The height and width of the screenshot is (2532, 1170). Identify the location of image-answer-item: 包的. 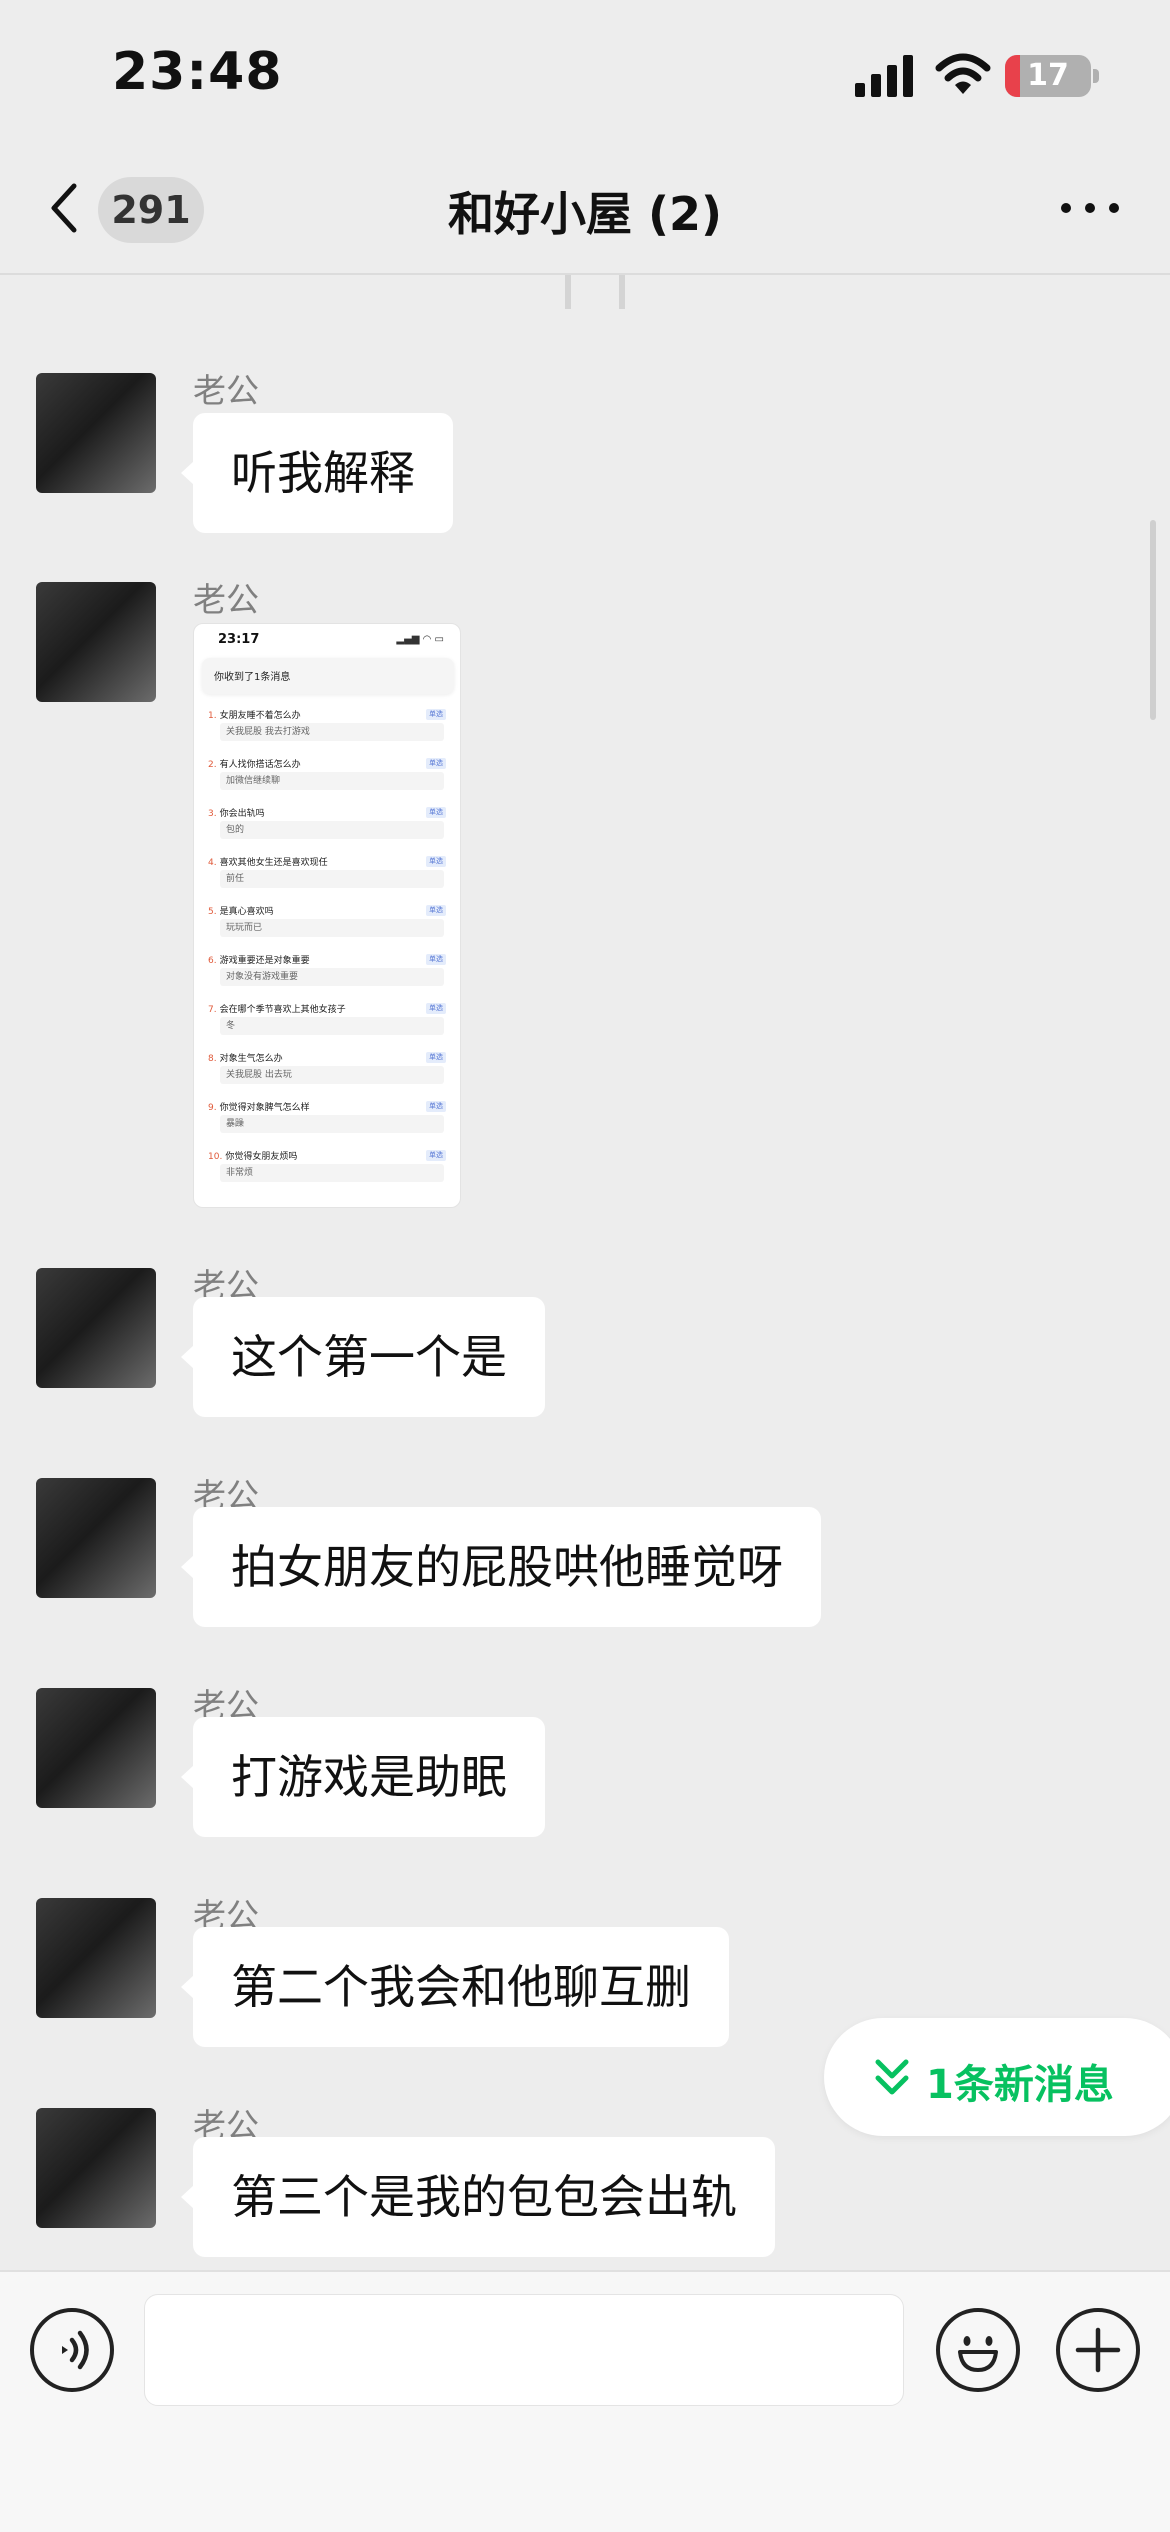
(332, 830).